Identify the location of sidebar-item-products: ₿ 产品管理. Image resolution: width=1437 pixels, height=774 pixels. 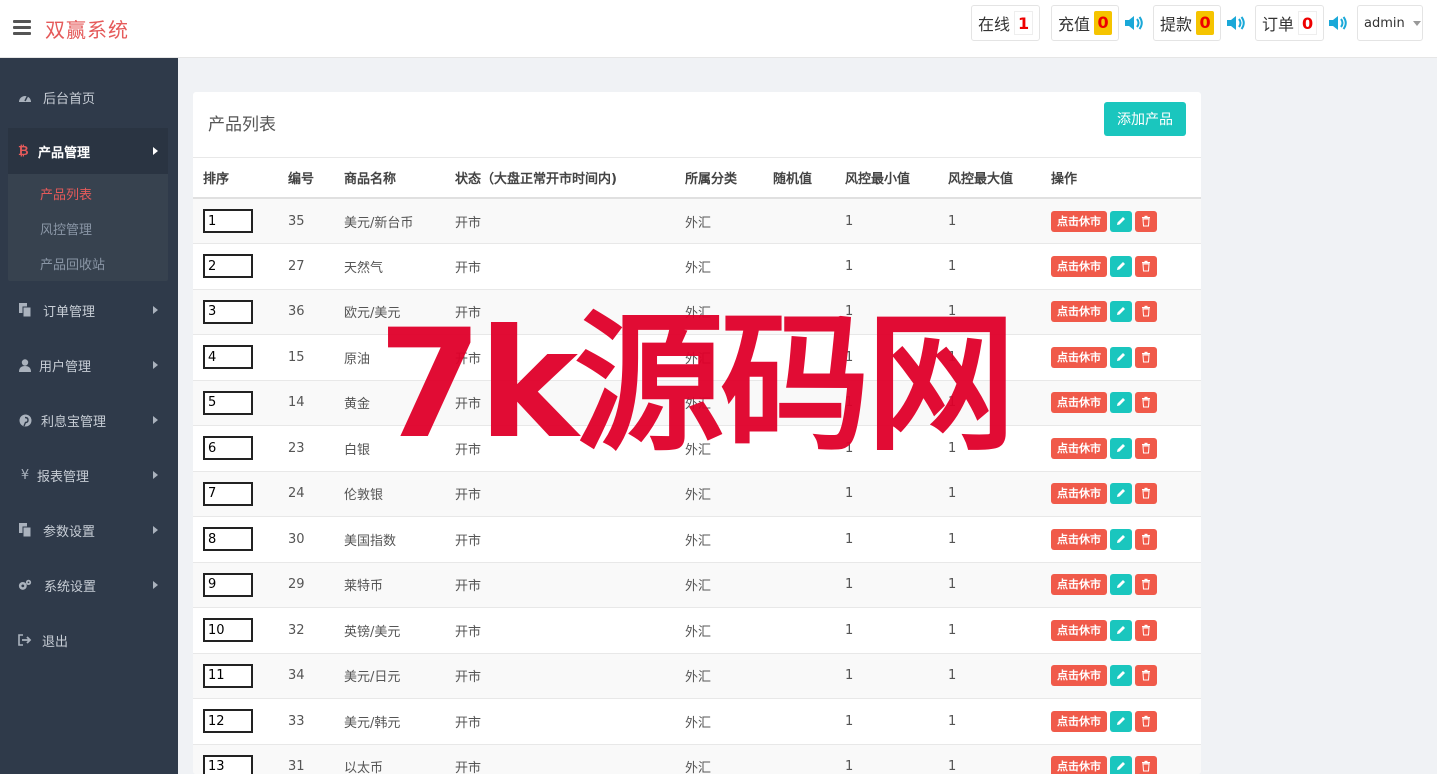
(88, 151).